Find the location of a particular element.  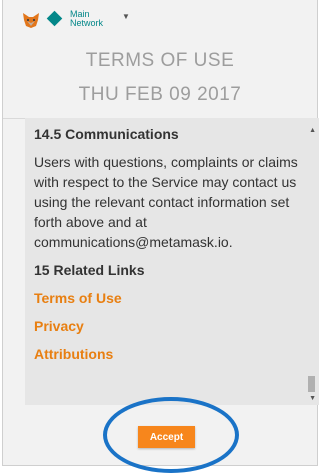

caret-down-icon: ▼ is located at coordinates (126, 16).